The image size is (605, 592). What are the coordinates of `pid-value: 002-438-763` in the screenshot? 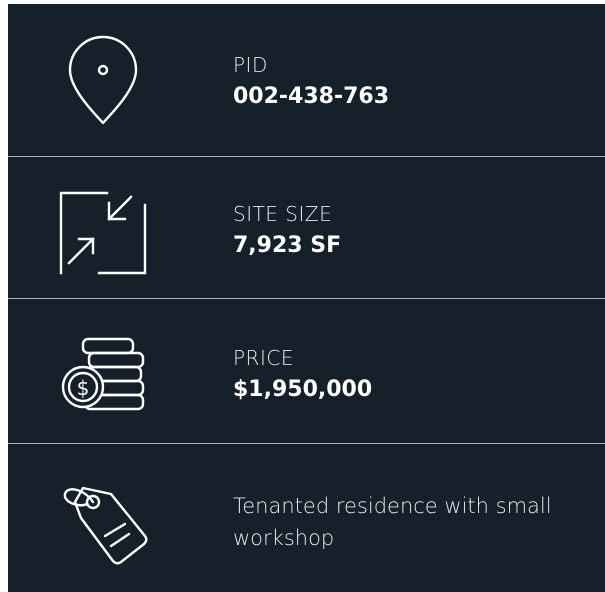 It's located at (311, 96).